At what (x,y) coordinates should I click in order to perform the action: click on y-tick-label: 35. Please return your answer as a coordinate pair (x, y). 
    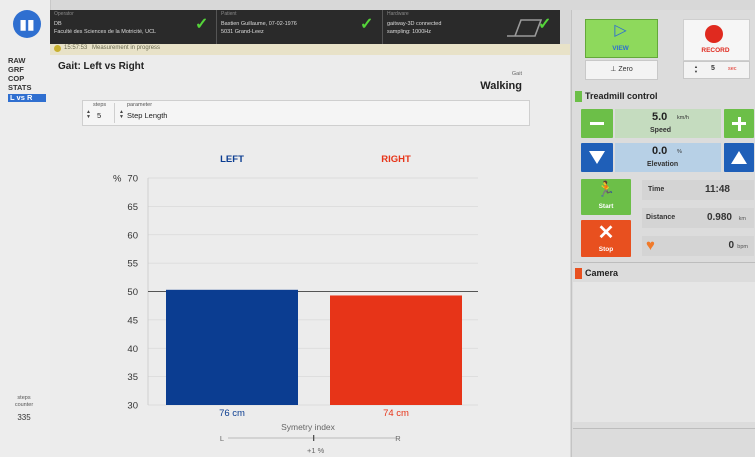
    Looking at the image, I should click on (132, 377).